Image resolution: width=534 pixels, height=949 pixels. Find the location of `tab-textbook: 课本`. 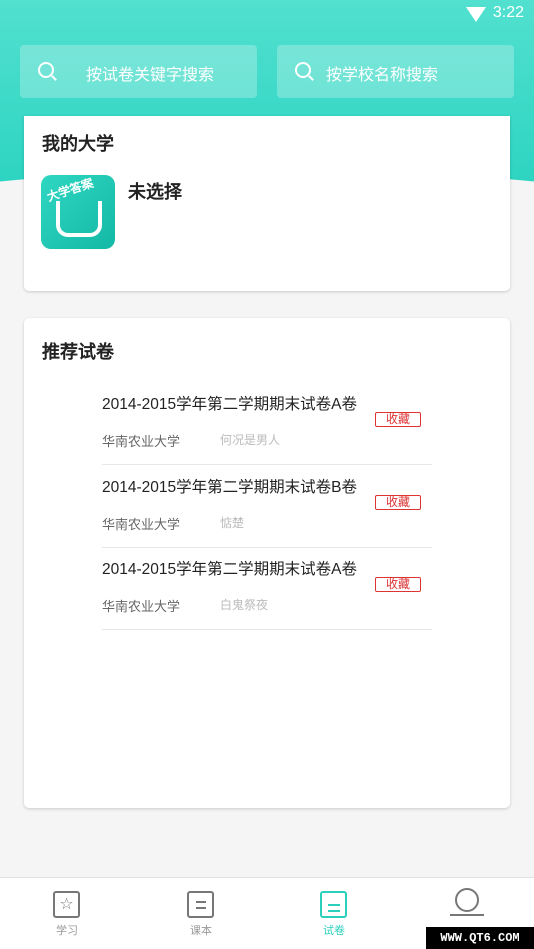

tab-textbook: 课本 is located at coordinates (201, 913).